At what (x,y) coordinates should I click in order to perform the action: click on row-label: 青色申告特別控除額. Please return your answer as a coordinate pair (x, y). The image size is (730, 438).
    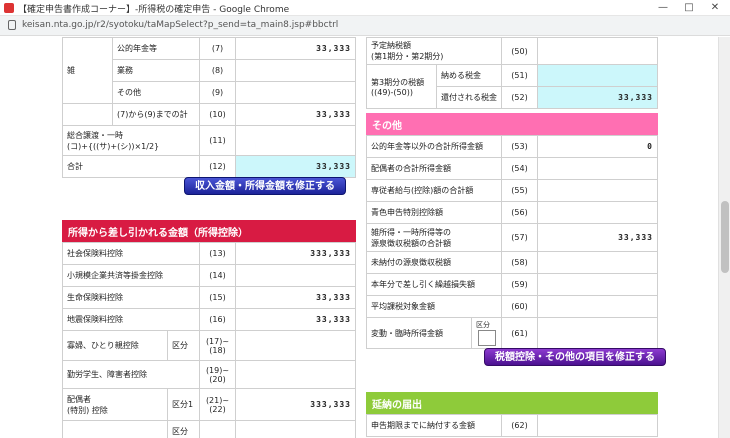
    Looking at the image, I should click on (434, 212).